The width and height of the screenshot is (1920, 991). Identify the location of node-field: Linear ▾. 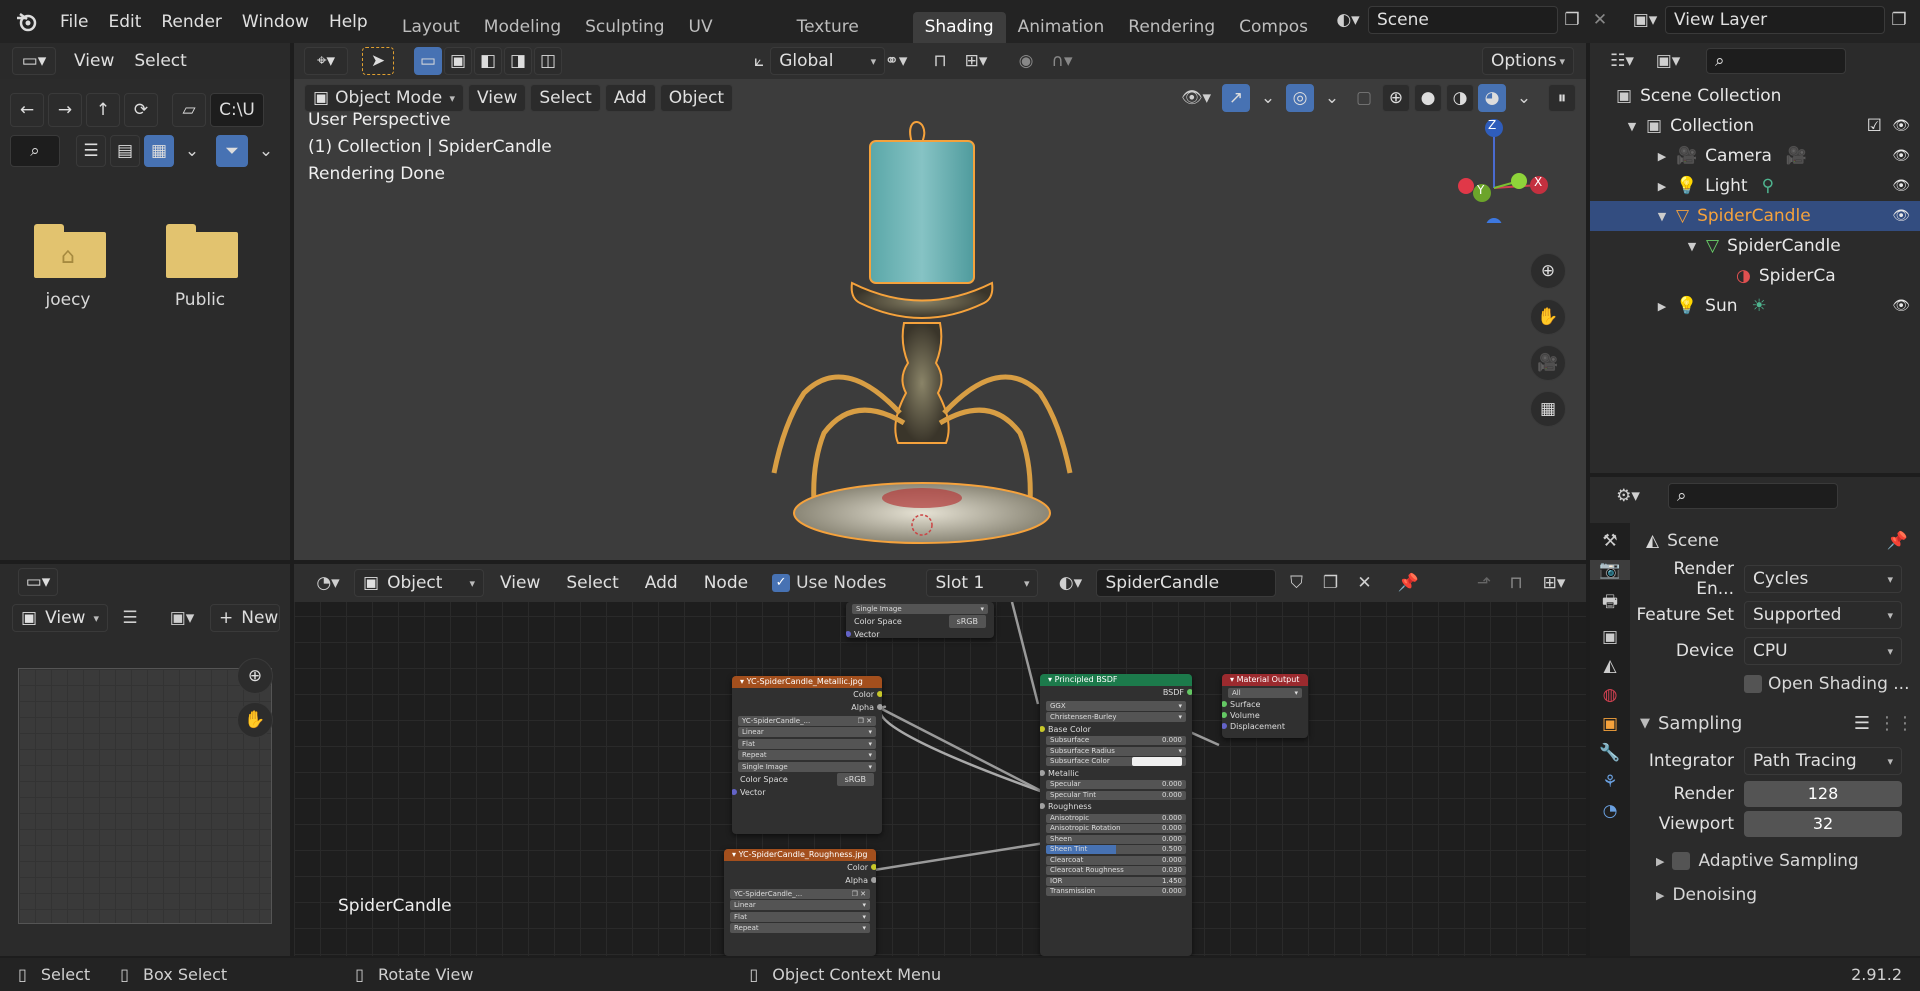
(800, 905).